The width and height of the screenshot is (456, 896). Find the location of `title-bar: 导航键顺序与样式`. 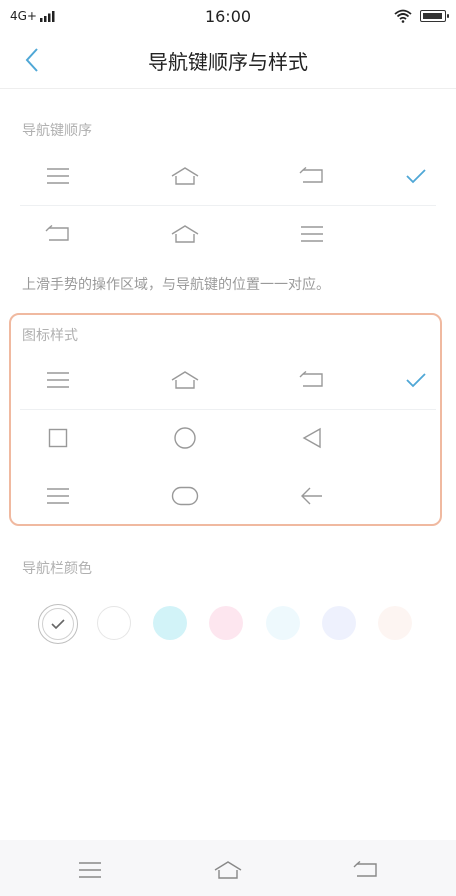

title-bar: 导航键顺序与样式 is located at coordinates (228, 60).